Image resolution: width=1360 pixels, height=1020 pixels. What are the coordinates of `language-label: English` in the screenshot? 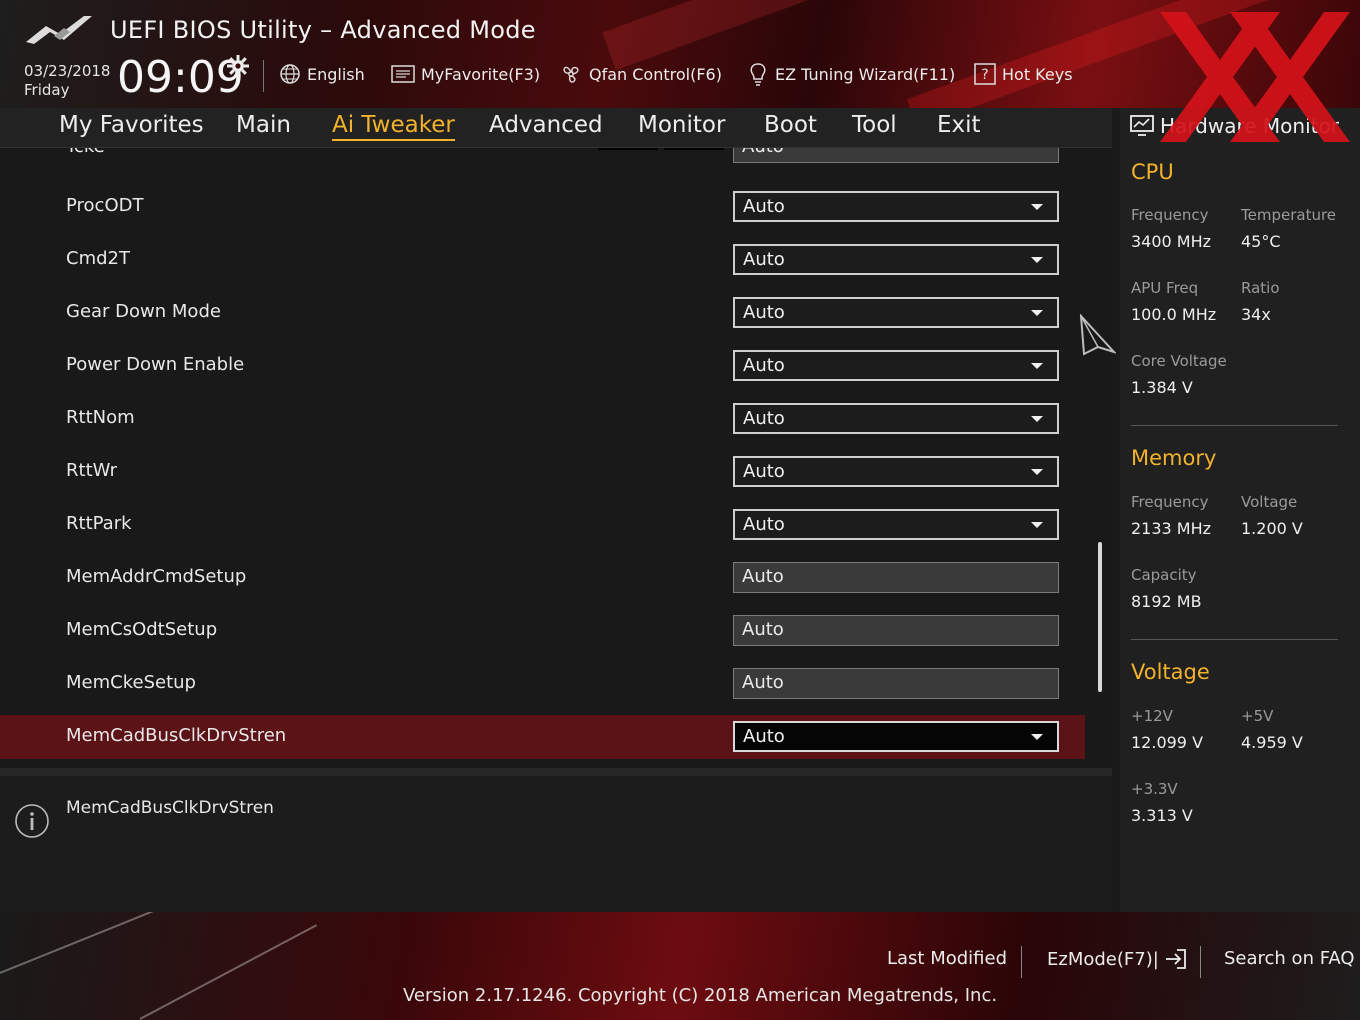 It's located at (336, 74).